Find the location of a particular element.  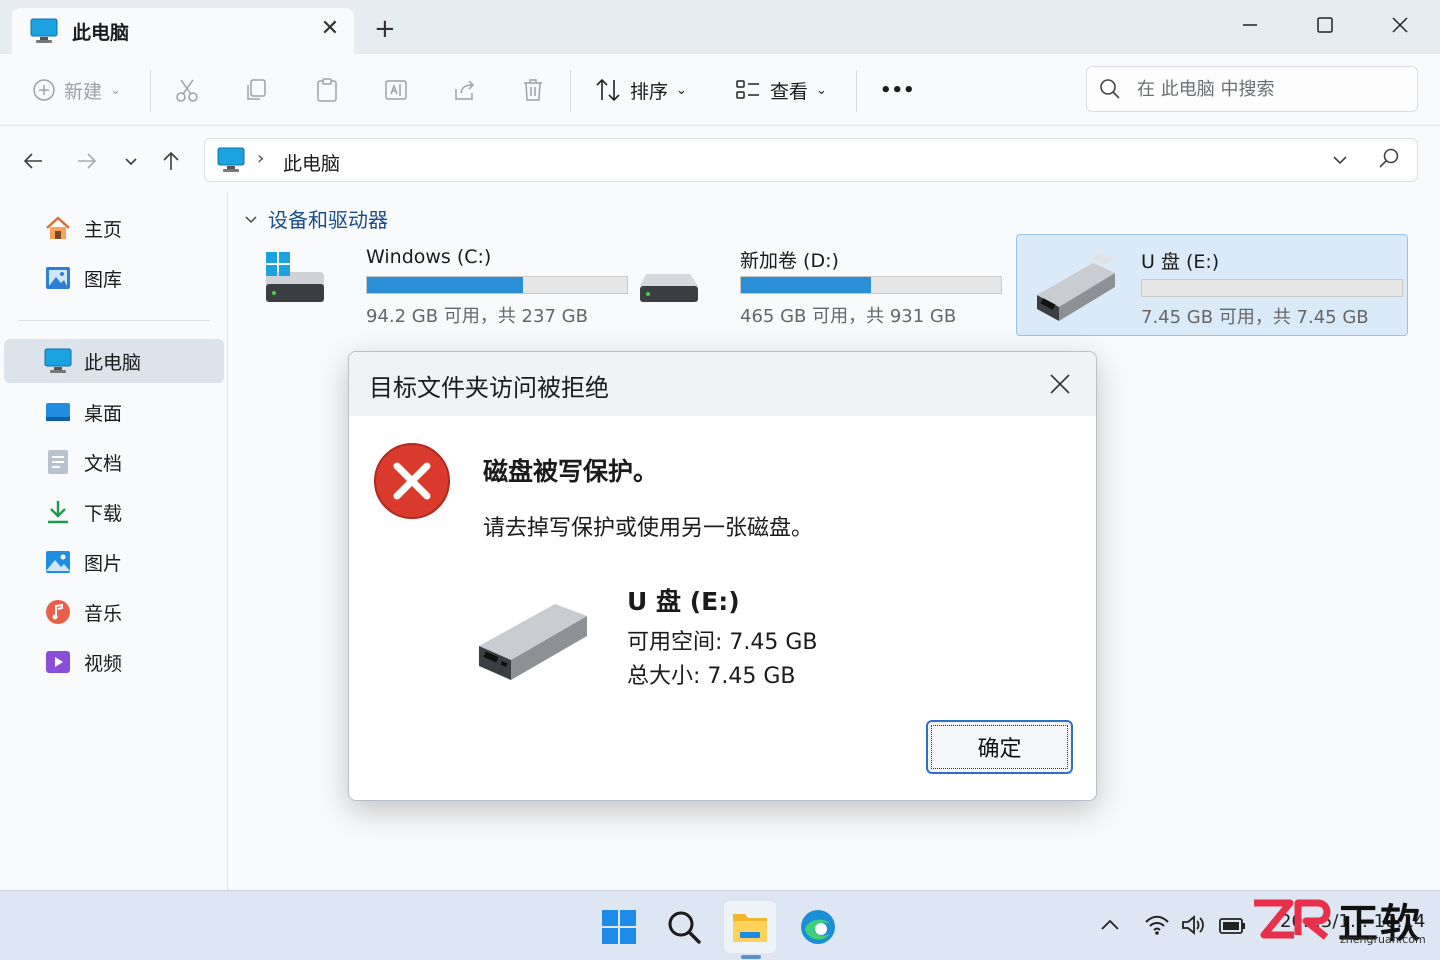

active-app-indicator is located at coordinates (751, 957).